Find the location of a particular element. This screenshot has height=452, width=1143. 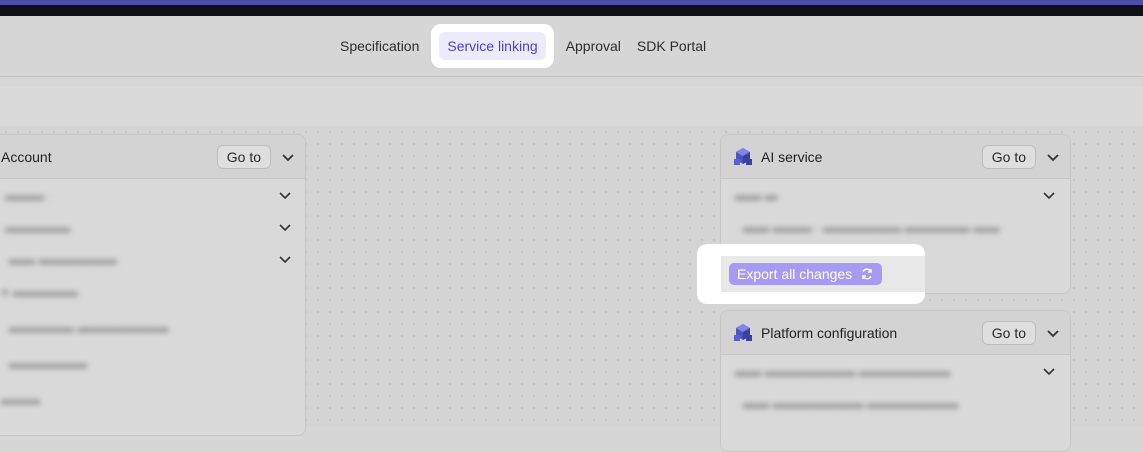

ai-service-goto-button: Go to is located at coordinates (1008, 156).